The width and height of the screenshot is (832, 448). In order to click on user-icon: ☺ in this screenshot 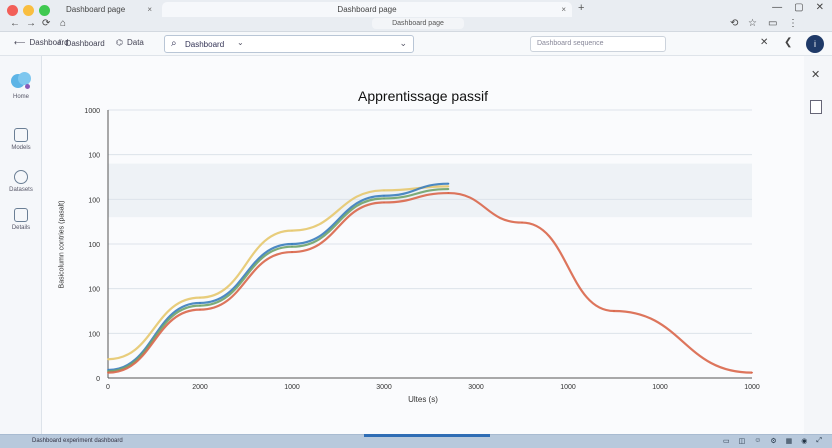, I will do `click(757, 441)`.